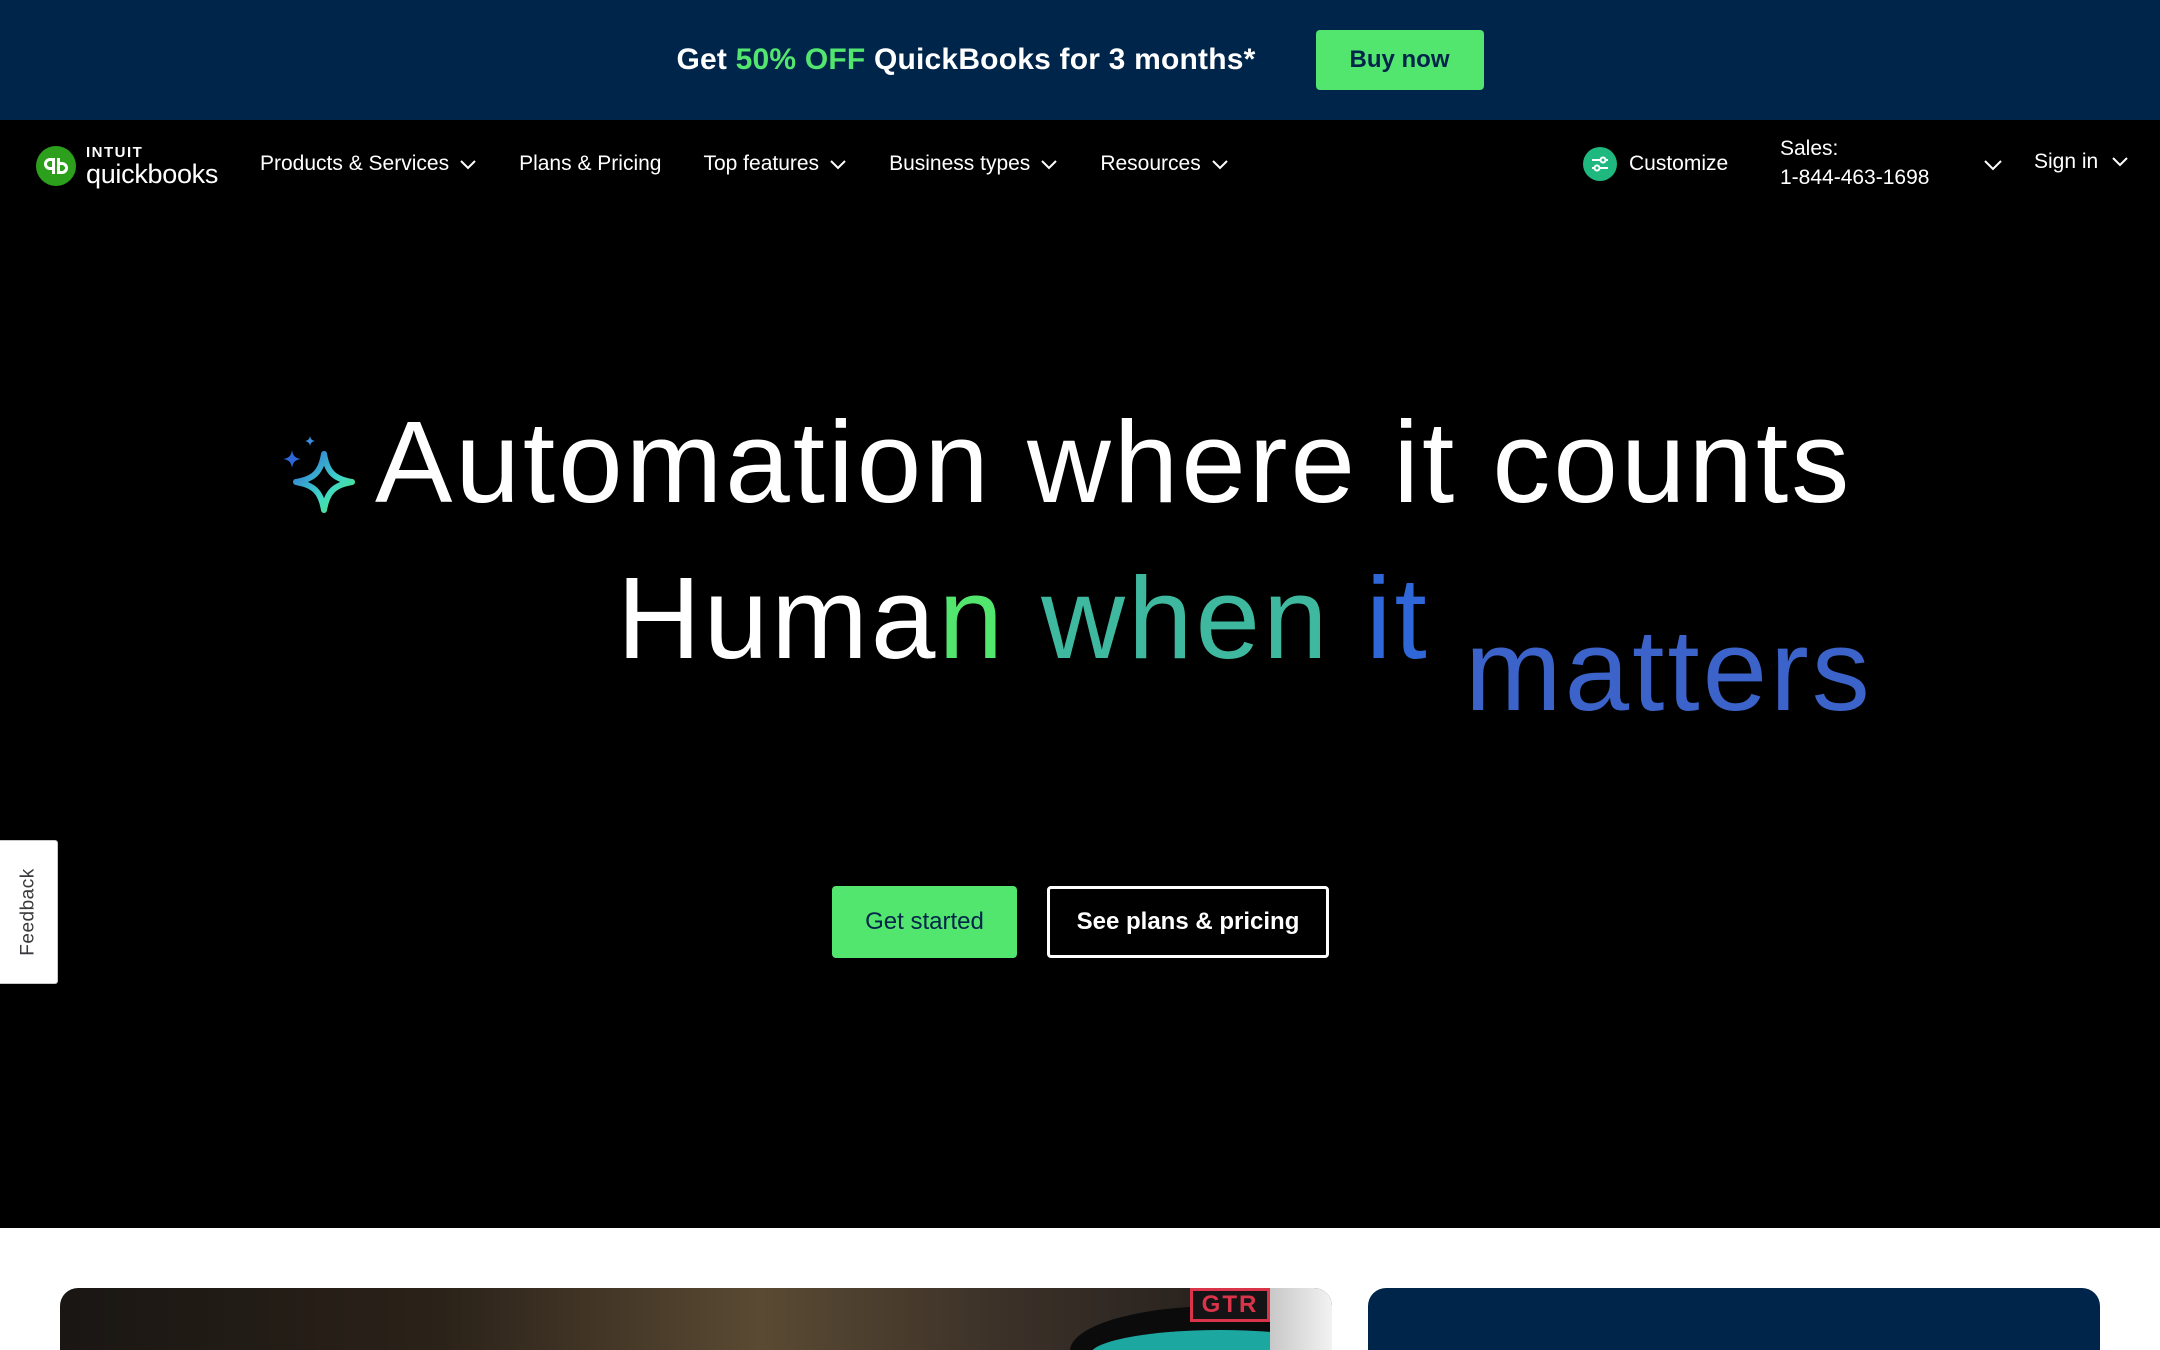 The width and height of the screenshot is (2160, 1350). I want to click on promo-text-suffix: QuickBooks for 3 months*, so click(1060, 59).